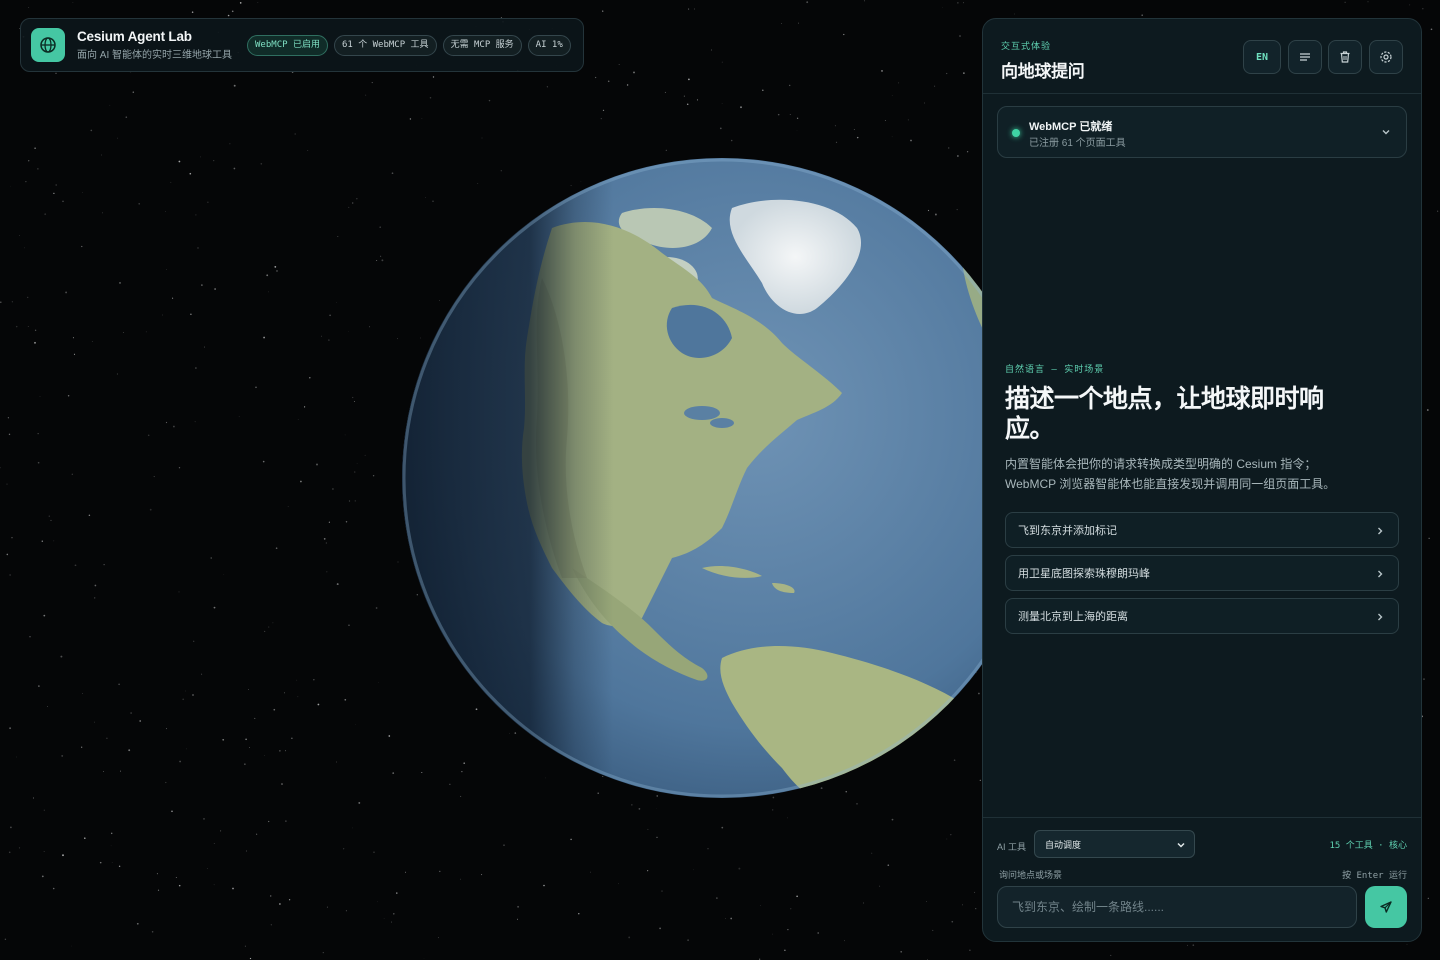 The height and width of the screenshot is (960, 1440). I want to click on suggestion-label: 飞到东京并添加标记, so click(1067, 531).